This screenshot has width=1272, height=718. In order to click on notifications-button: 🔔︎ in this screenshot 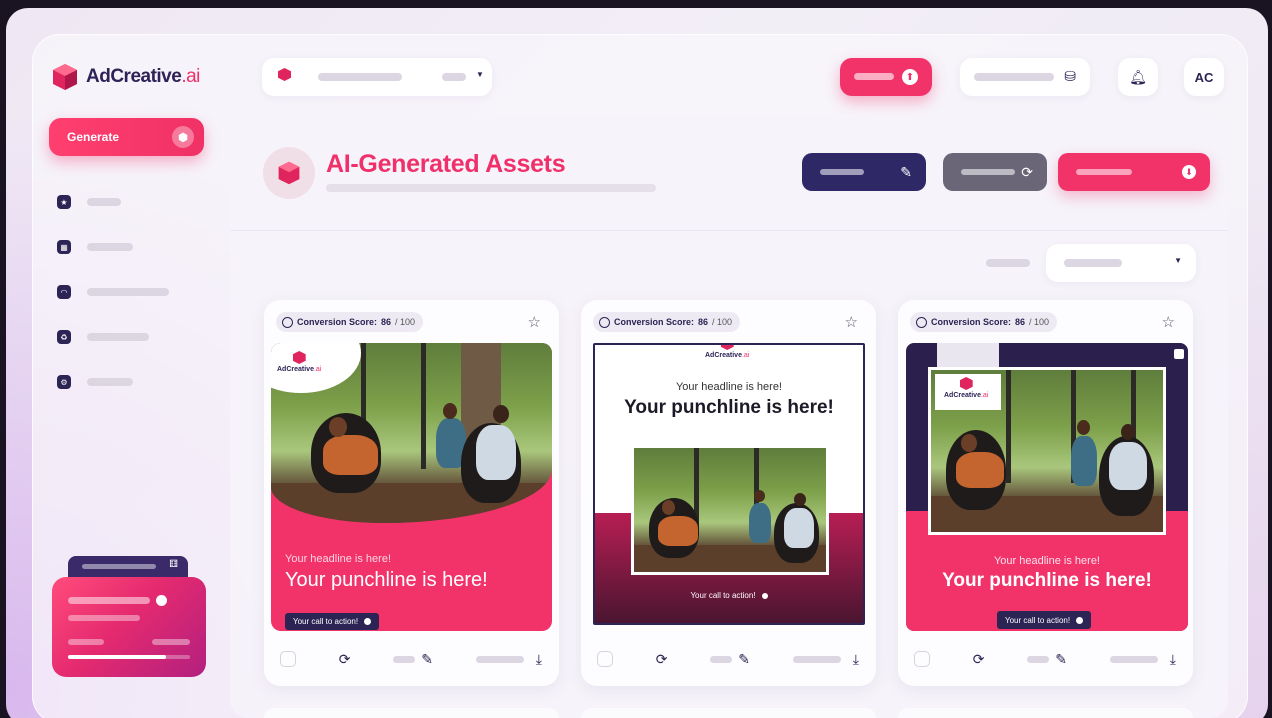, I will do `click(1138, 77)`.